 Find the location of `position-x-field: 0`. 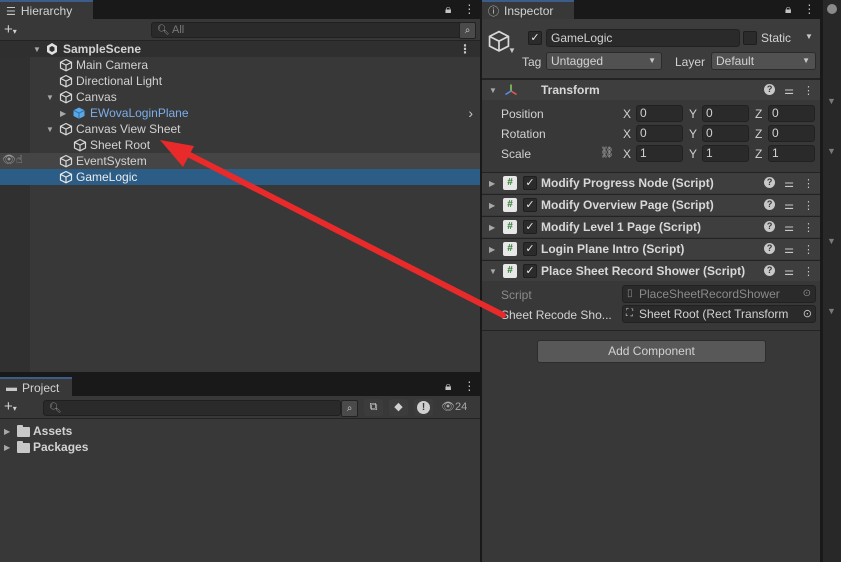

position-x-field: 0 is located at coordinates (659, 113).